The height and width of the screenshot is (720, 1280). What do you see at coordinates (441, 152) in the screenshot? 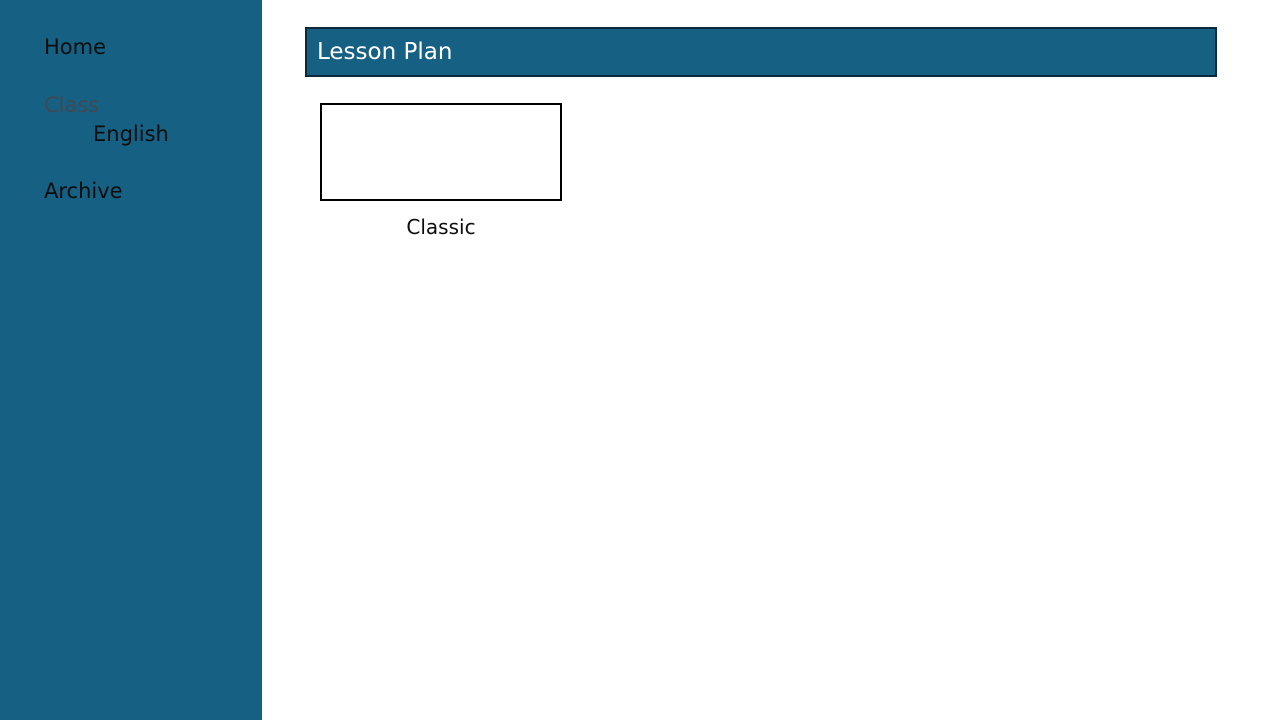
I see `template-card-classic` at bounding box center [441, 152].